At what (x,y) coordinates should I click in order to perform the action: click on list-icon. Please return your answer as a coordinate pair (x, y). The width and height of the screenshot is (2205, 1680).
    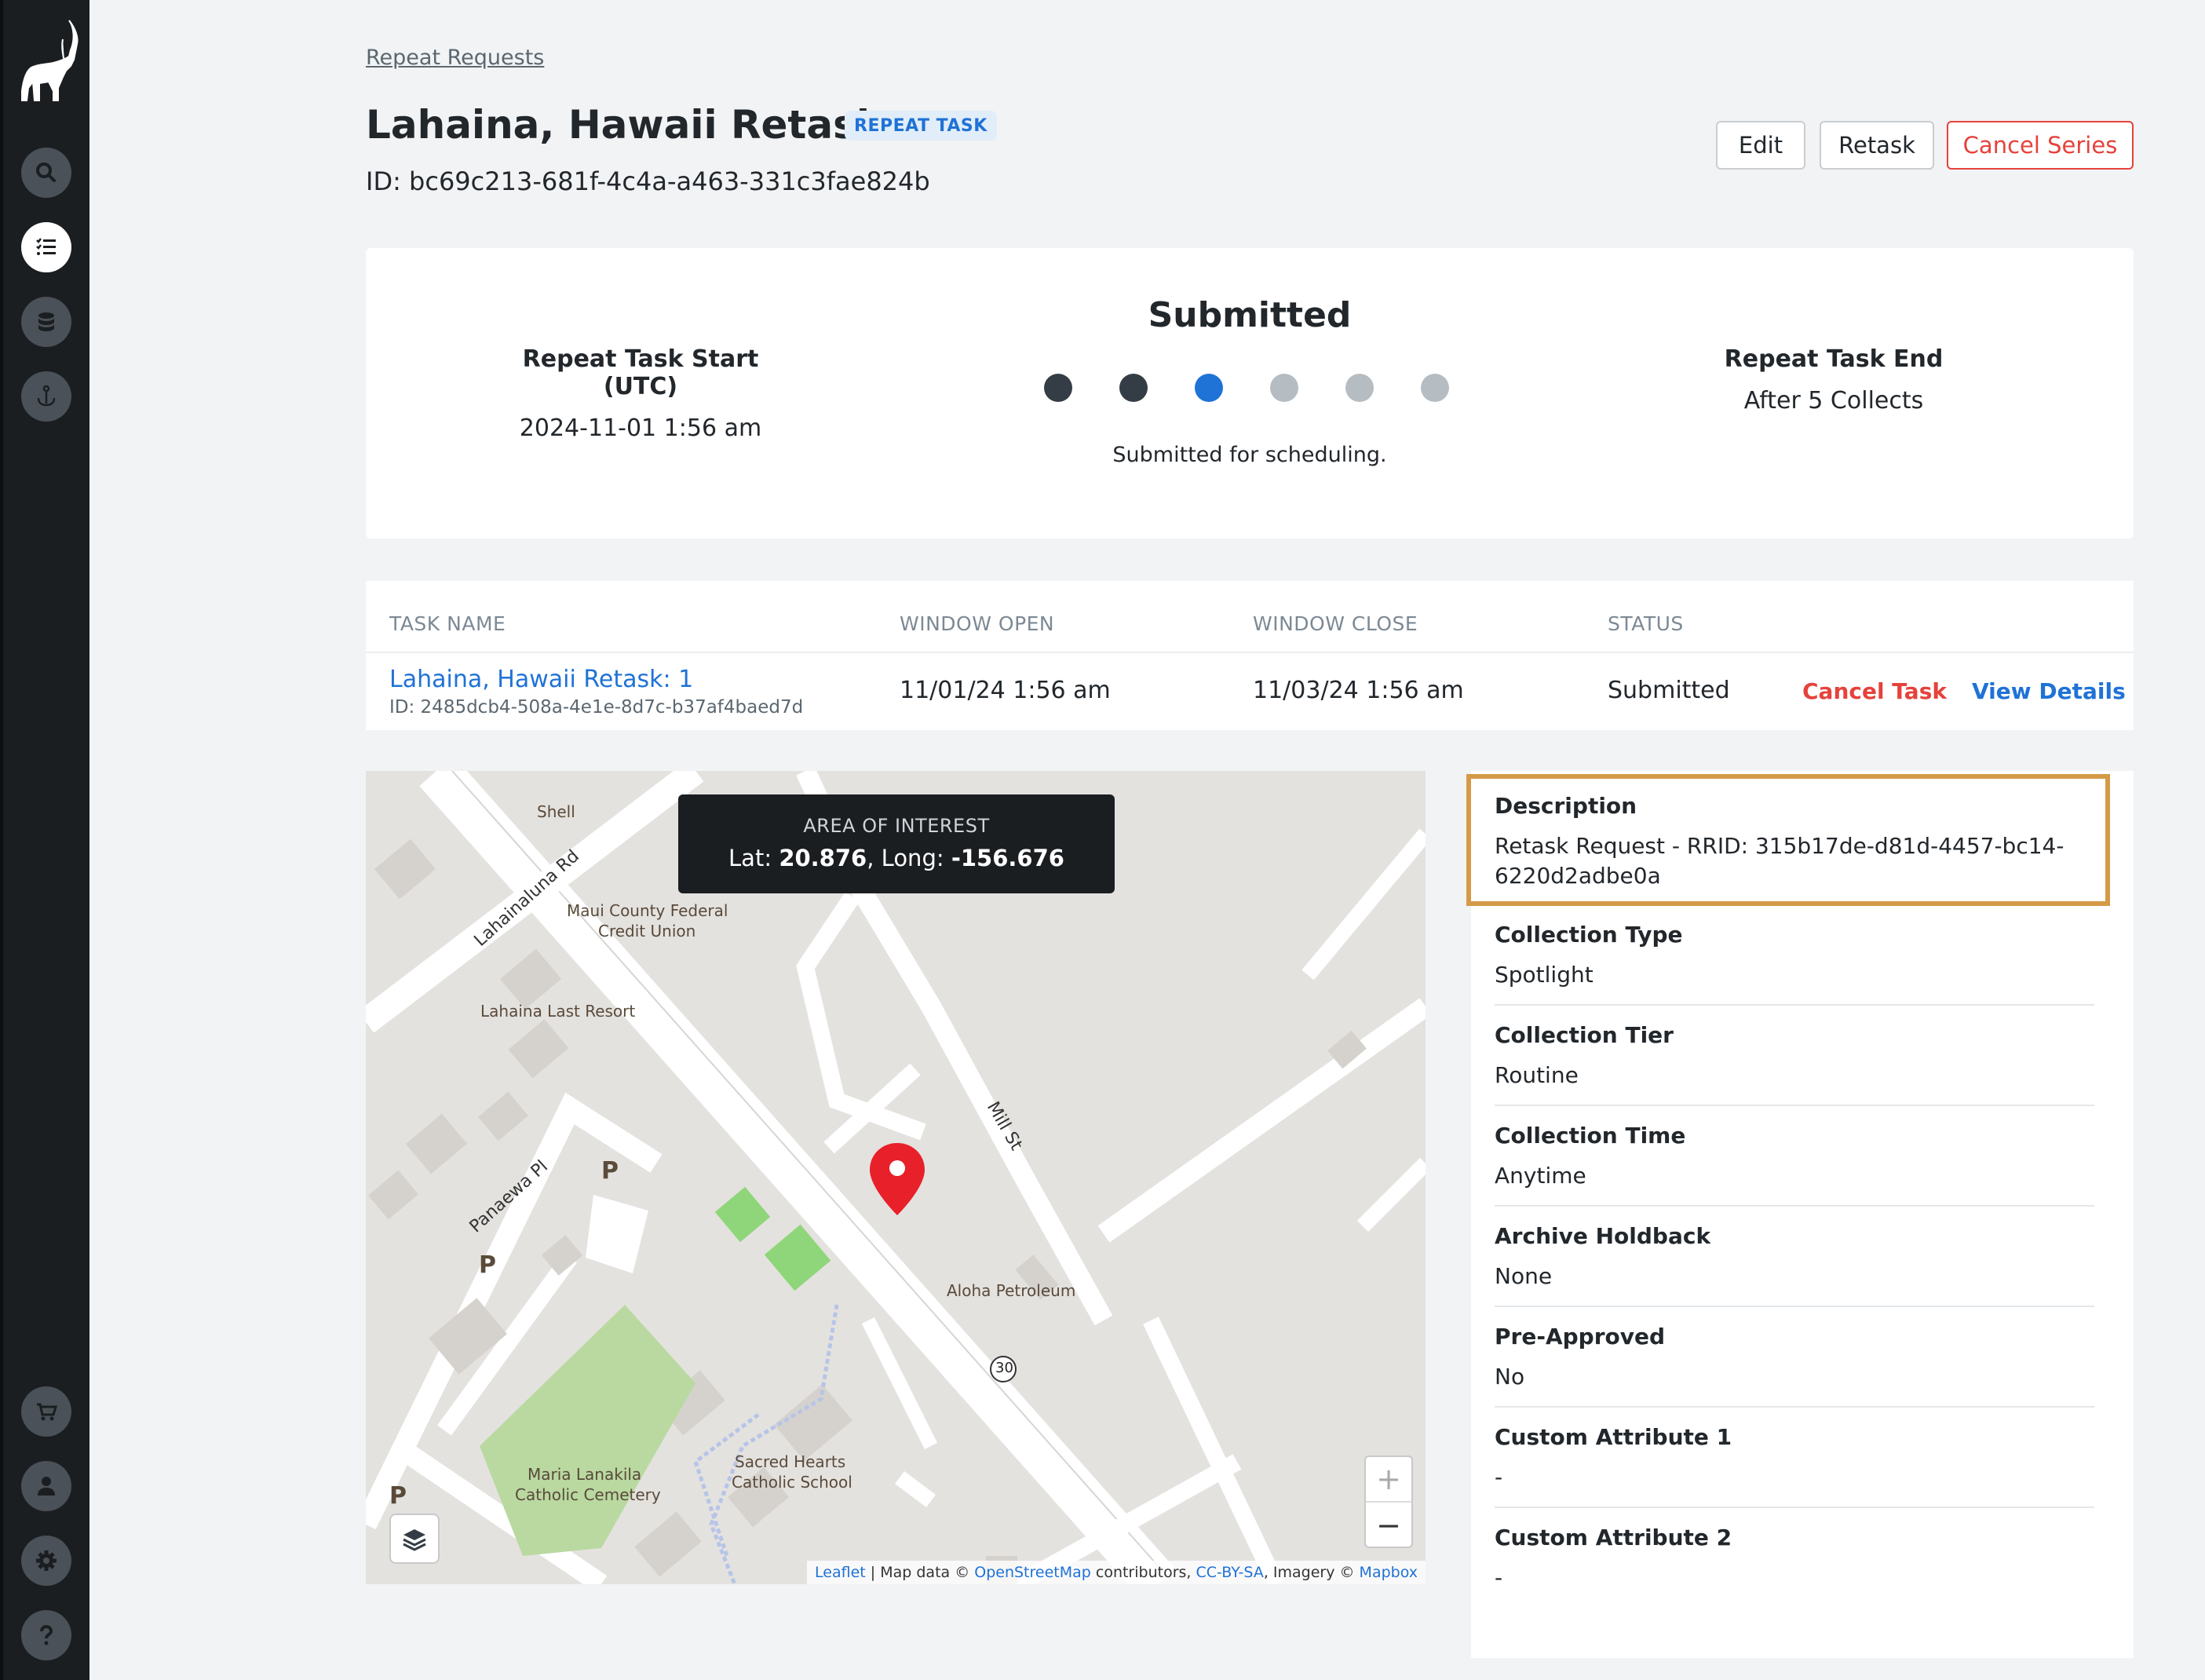
    Looking at the image, I should click on (46, 246).